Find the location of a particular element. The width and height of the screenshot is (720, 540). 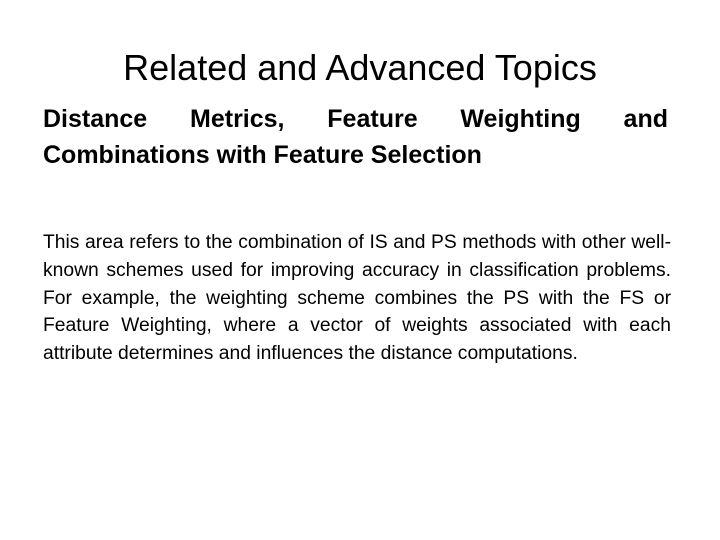

slide-title: Related and Advanced Topics is located at coordinates (360, 67).